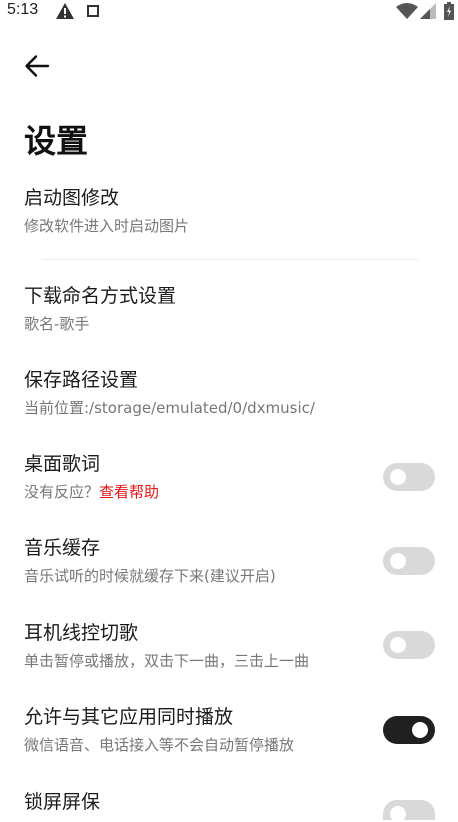 The image size is (458, 822). What do you see at coordinates (150, 576) in the screenshot?
I see `setting-subtitle: 音乐试听的时候就缓存下来(建议开启)` at bounding box center [150, 576].